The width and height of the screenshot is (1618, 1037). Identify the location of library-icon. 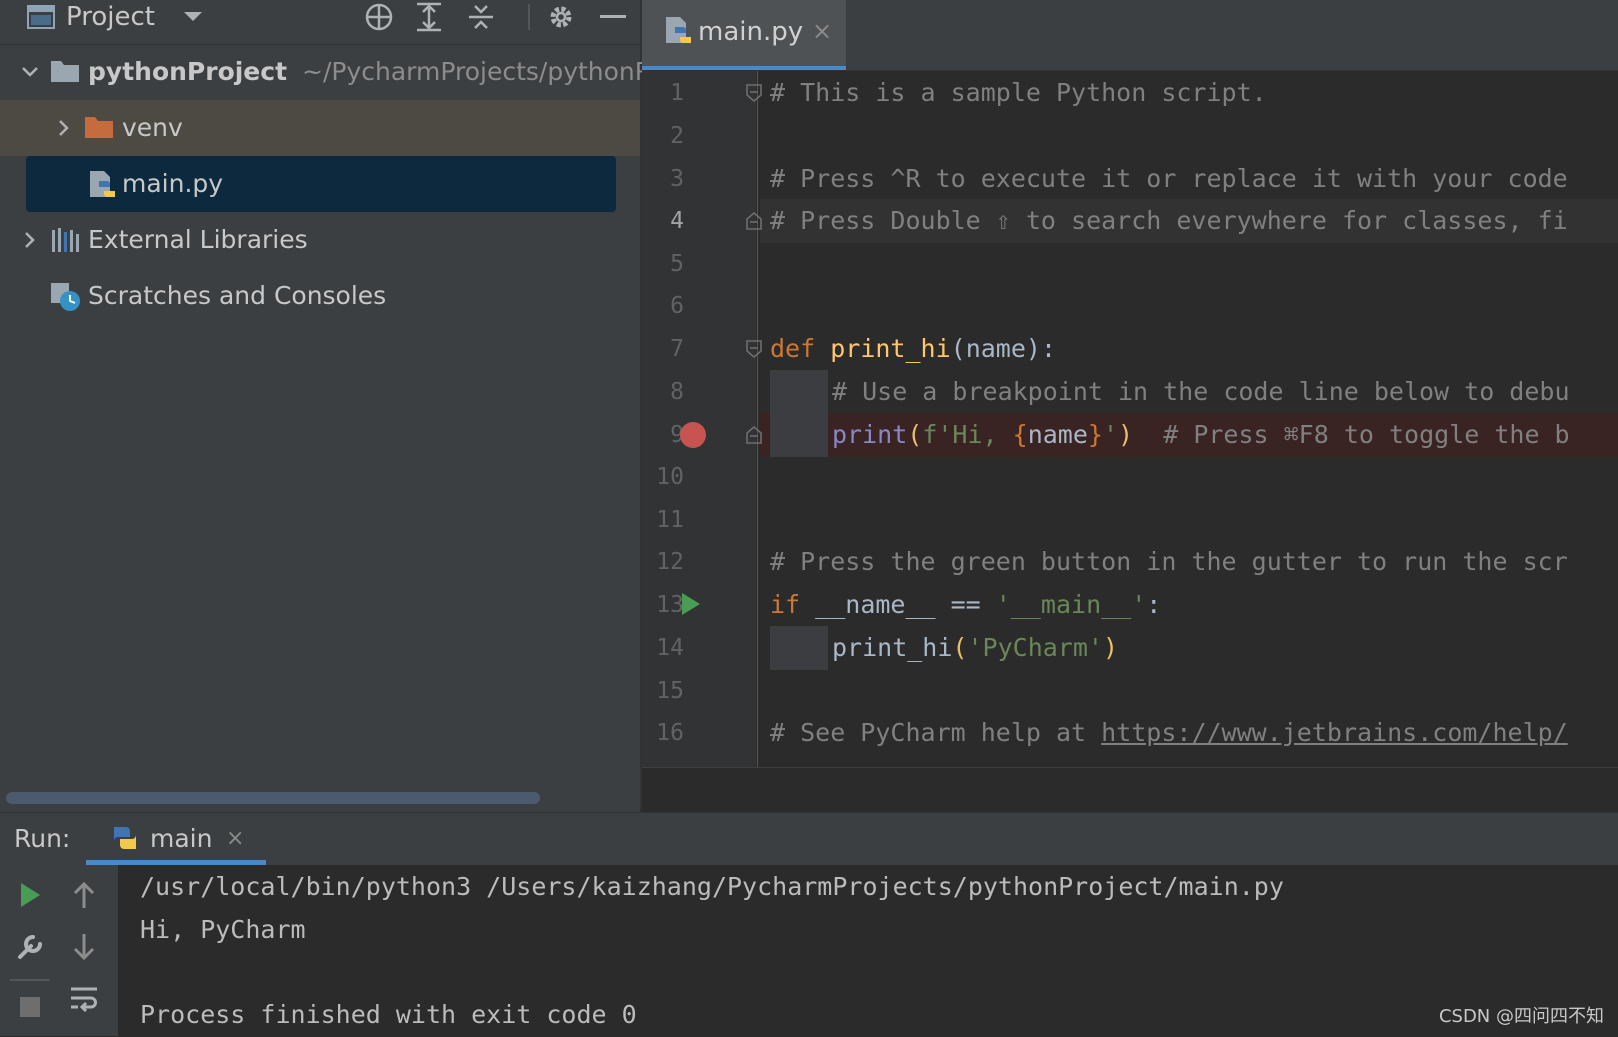
(65, 240).